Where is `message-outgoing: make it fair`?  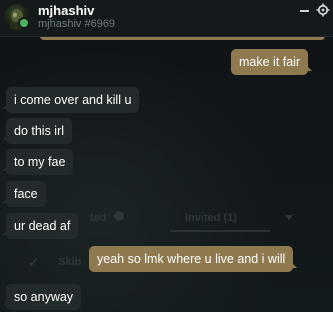 message-outgoing: make it fair is located at coordinates (272, 62).